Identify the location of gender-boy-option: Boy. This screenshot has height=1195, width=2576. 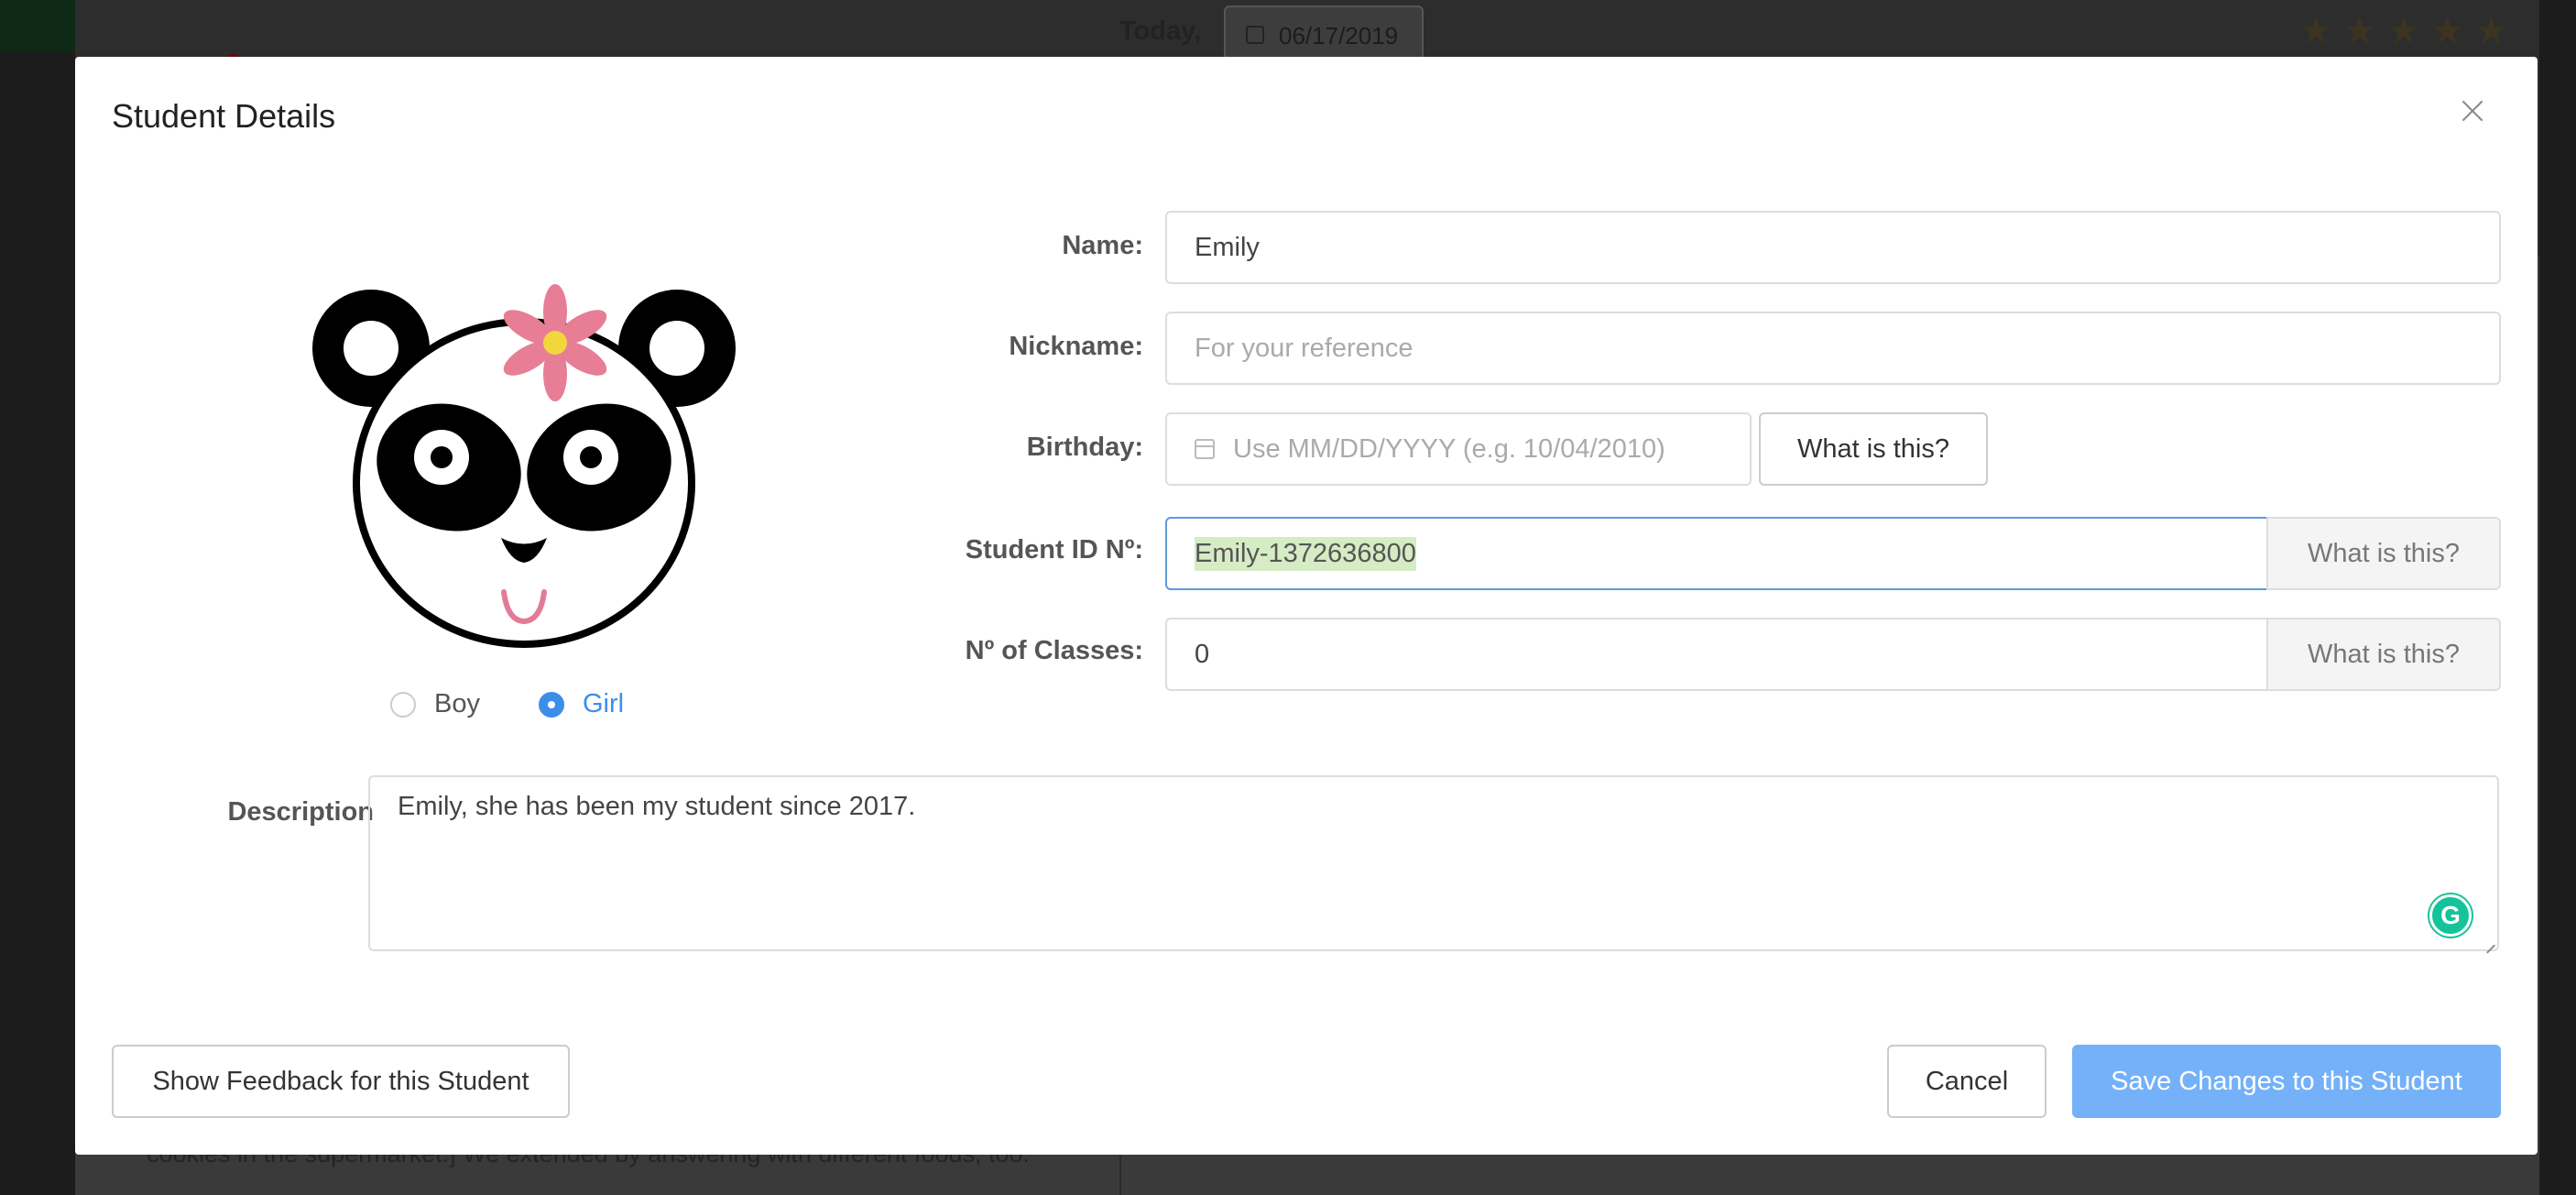
(435, 704).